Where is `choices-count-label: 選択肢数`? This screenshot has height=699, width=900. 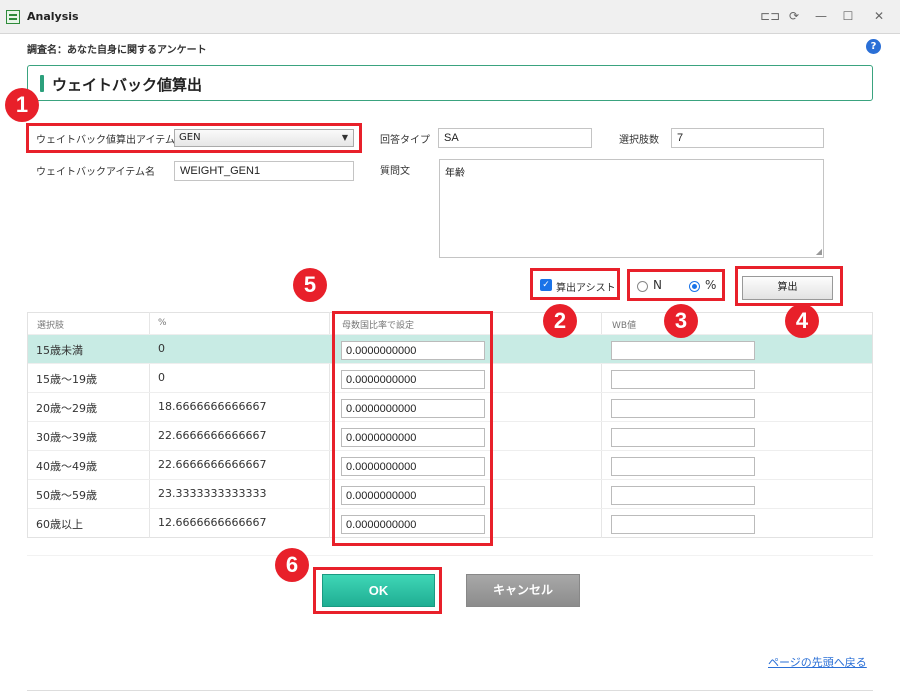
choices-count-label: 選択肢数 is located at coordinates (639, 140).